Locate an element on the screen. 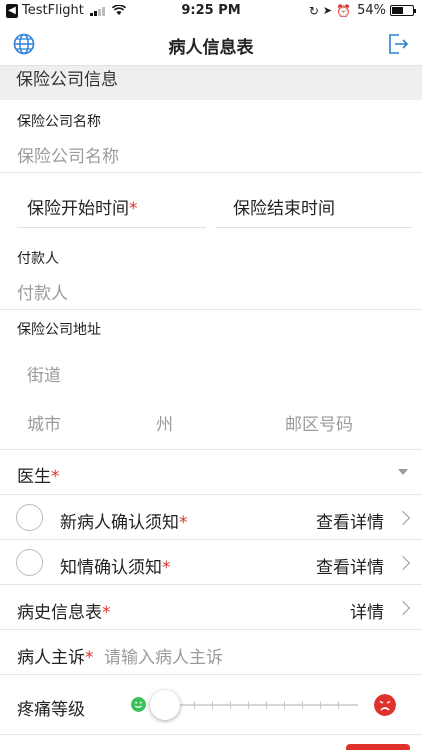  chief-complaint-label: 病人主诉* is located at coordinates (55, 655).